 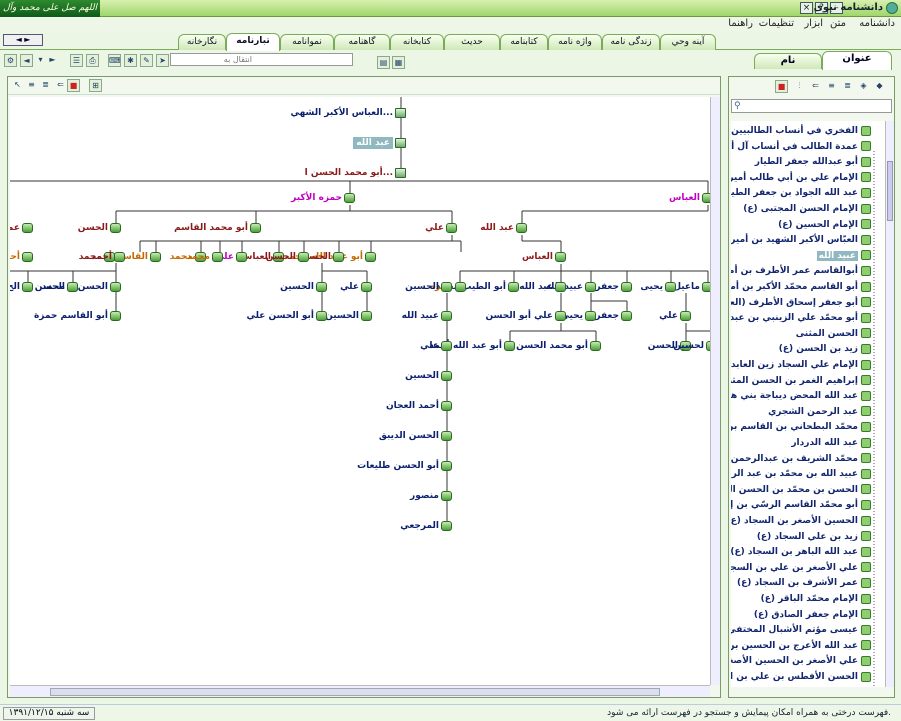 I want to click on list-item: زيد بن الحسن (ع), so click(x=825, y=349).